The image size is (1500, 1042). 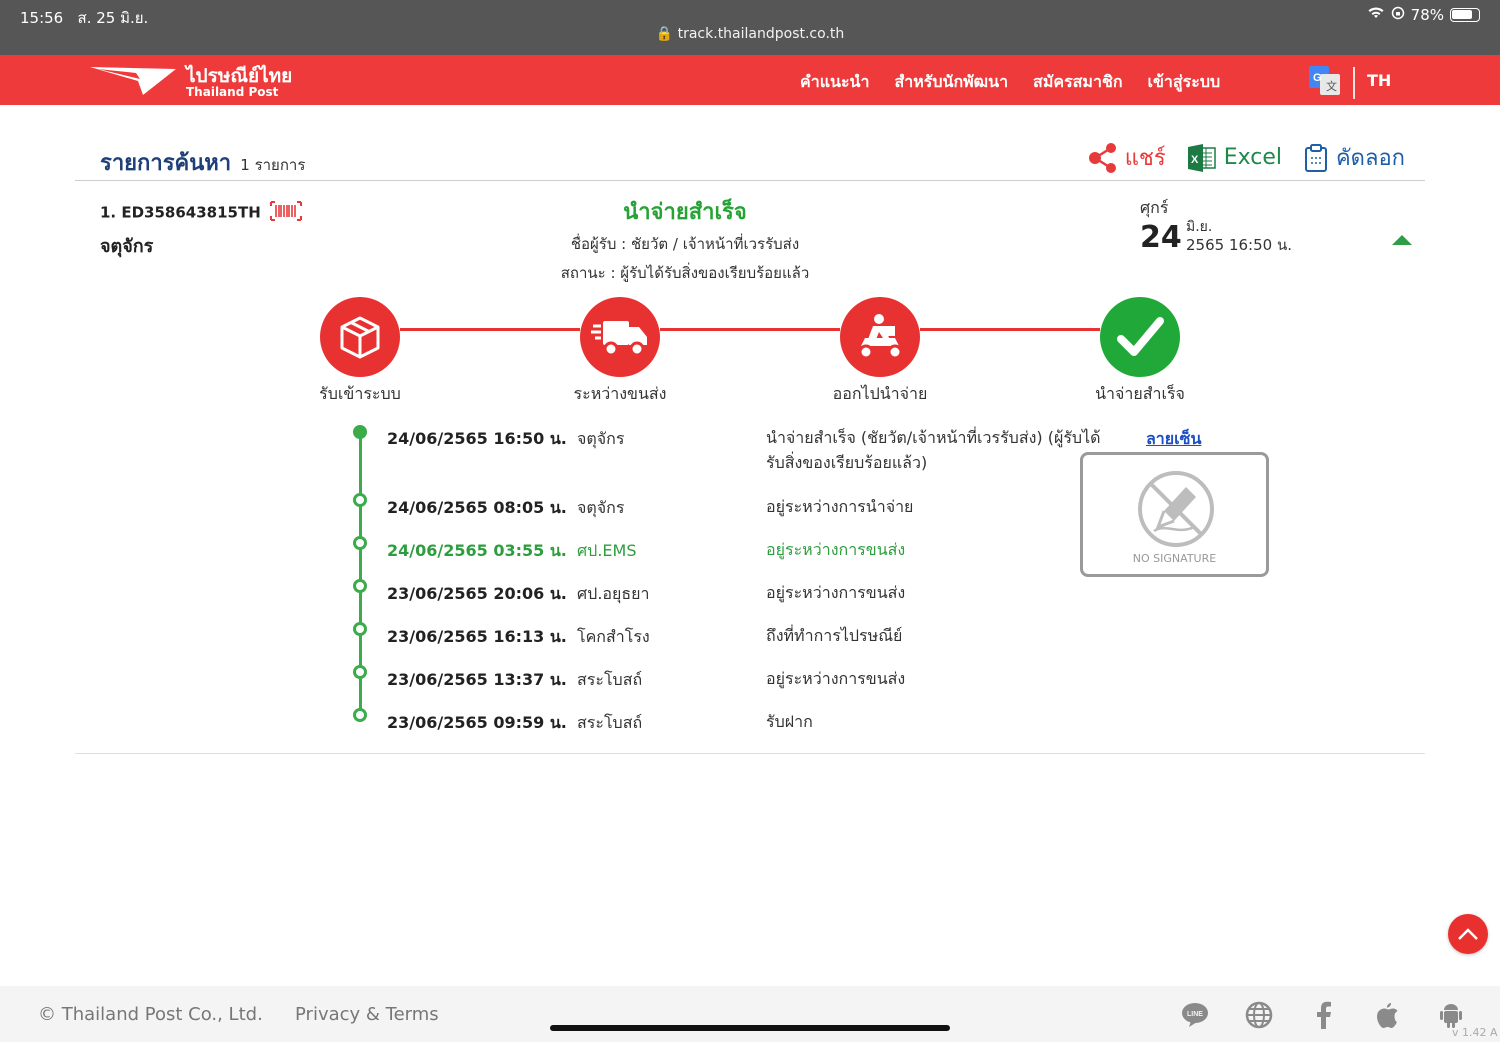 What do you see at coordinates (477, 507) in the screenshot?
I see `event-datetime: 24/06/2565 08:05 น.` at bounding box center [477, 507].